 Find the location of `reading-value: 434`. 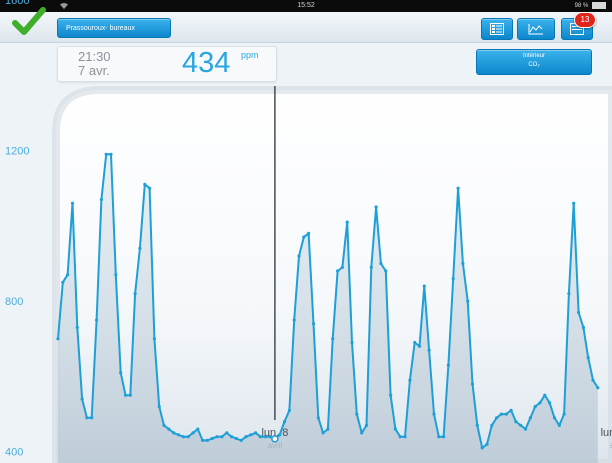

reading-value: 434 is located at coordinates (206, 63).